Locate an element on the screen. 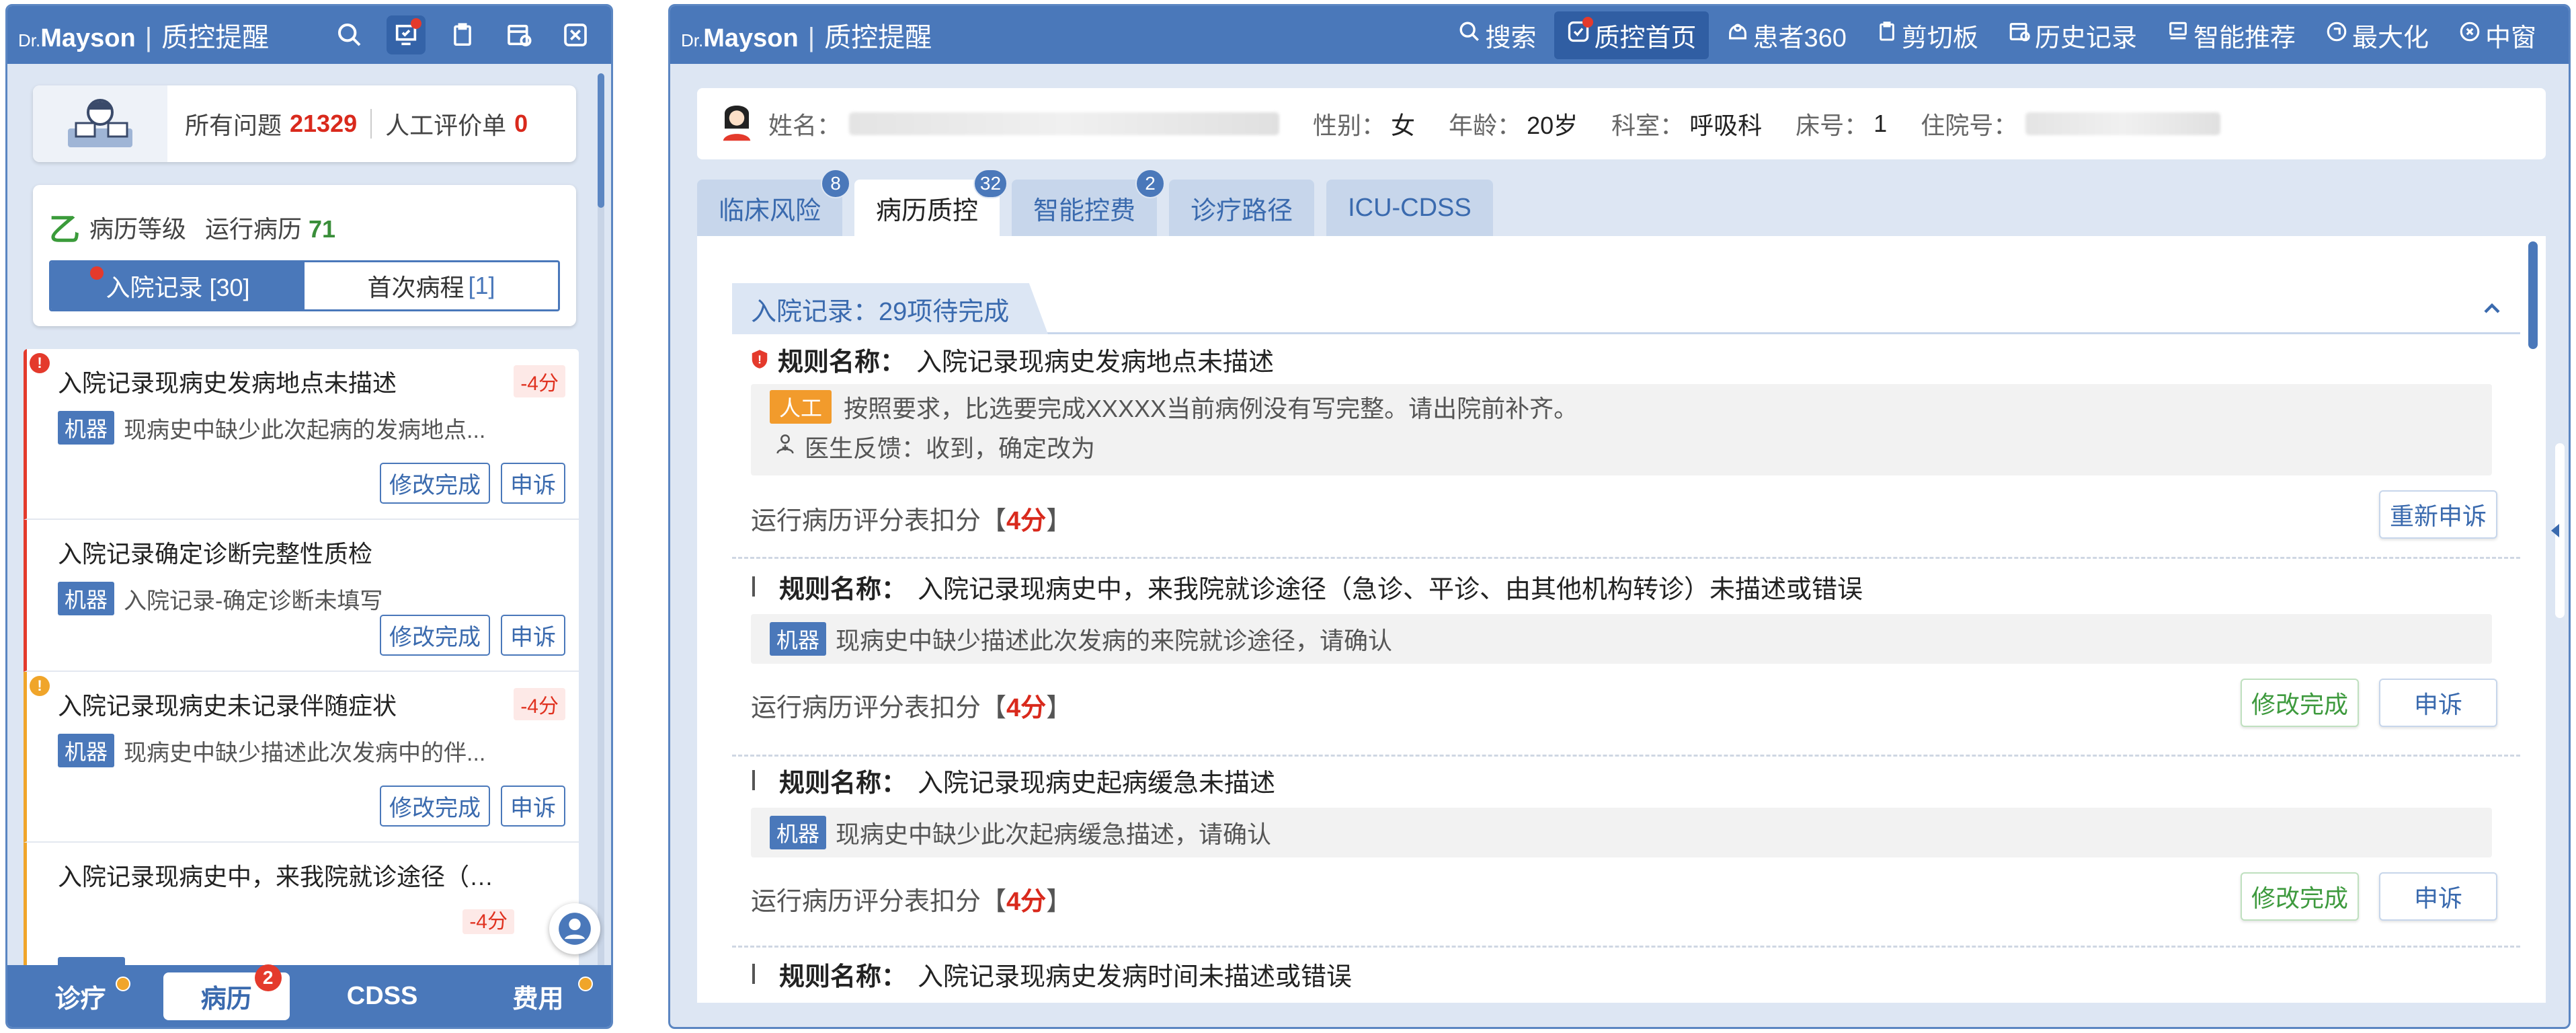  sidebar-scroll-thumb is located at coordinates (601, 140).